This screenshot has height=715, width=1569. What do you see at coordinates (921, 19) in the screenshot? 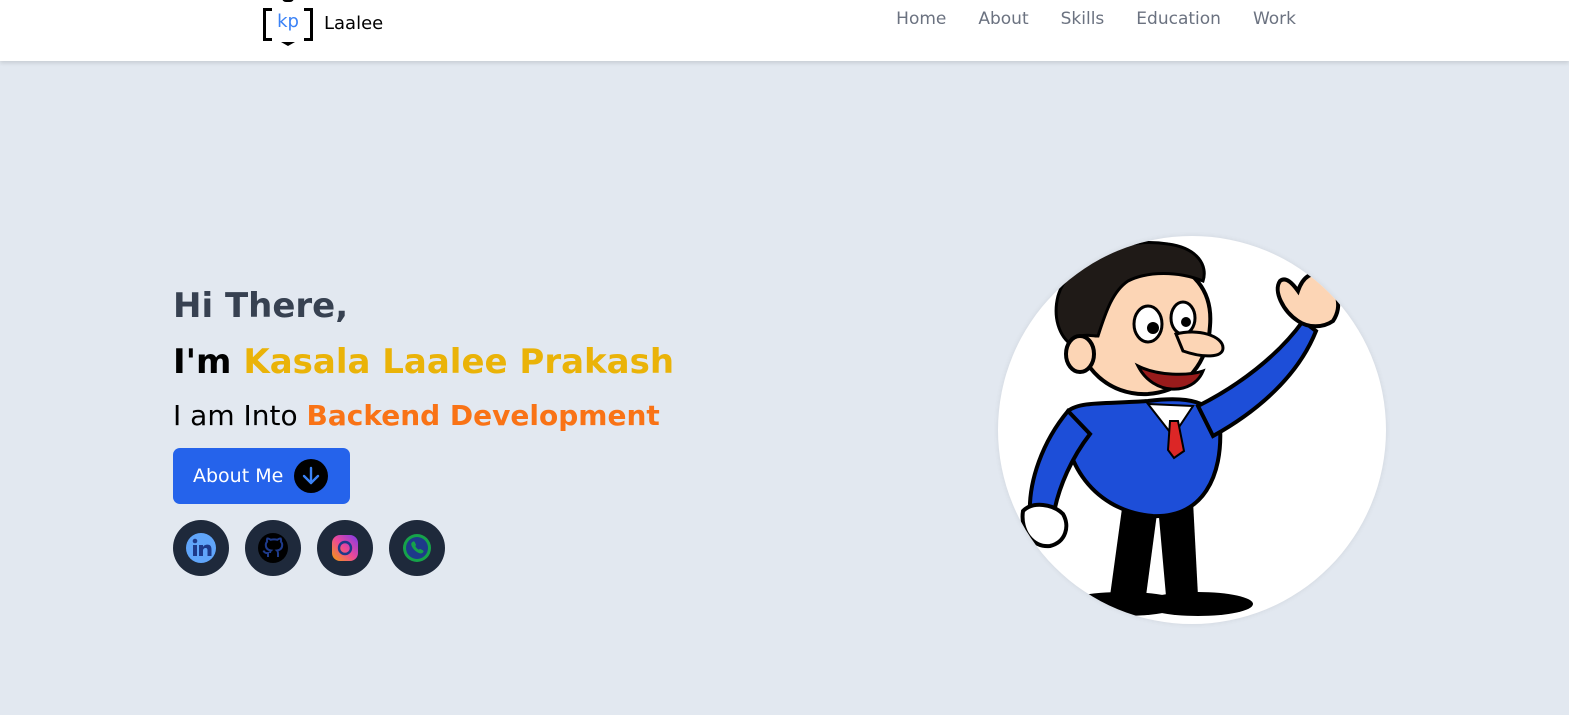
I see `nav-home: Home` at bounding box center [921, 19].